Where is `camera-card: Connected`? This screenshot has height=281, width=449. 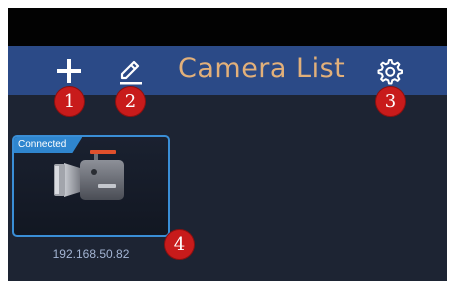 camera-card: Connected is located at coordinates (91, 186).